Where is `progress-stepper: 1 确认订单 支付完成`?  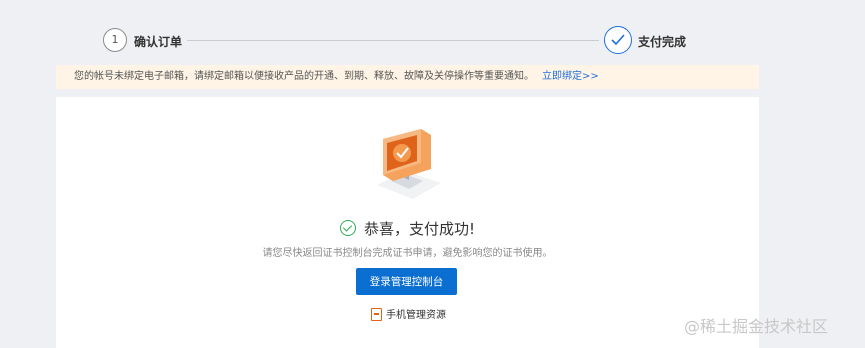 progress-stepper: 1 确认订单 支付完成 is located at coordinates (432, 41).